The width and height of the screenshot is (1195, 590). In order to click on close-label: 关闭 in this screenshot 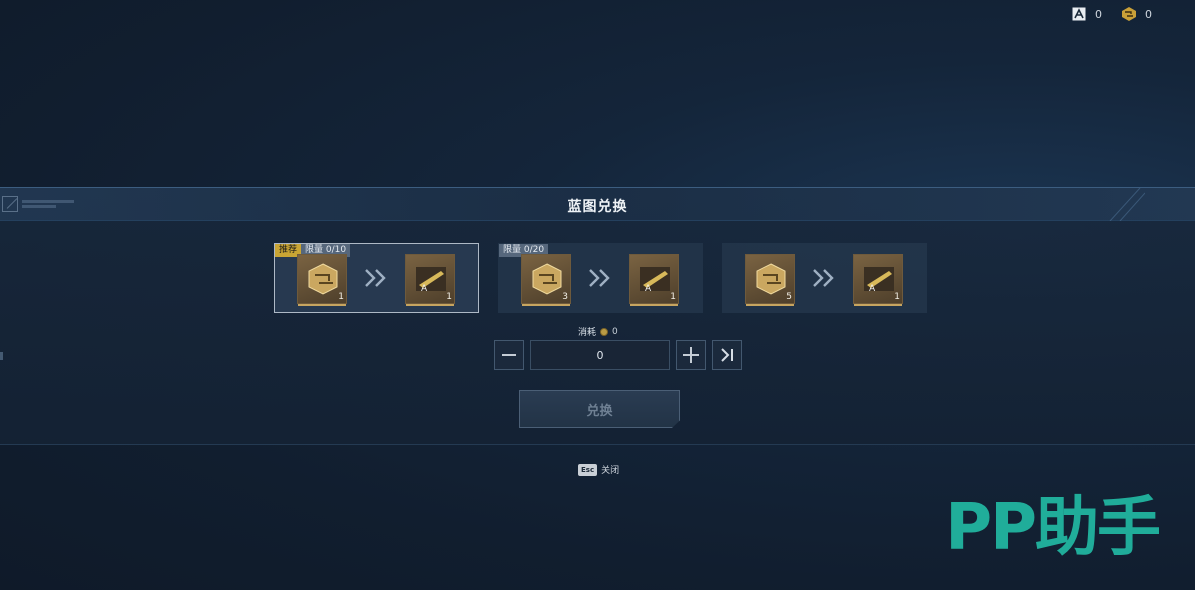, I will do `click(610, 471)`.